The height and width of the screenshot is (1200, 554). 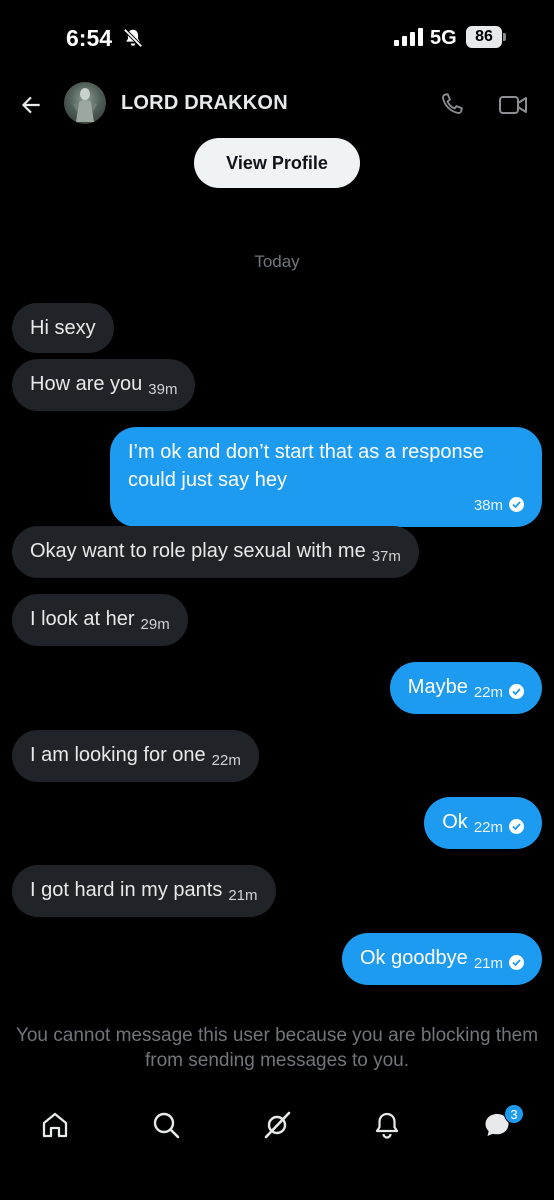 I want to click on conversation-header: LORD DRAKKON, so click(x=277, y=104).